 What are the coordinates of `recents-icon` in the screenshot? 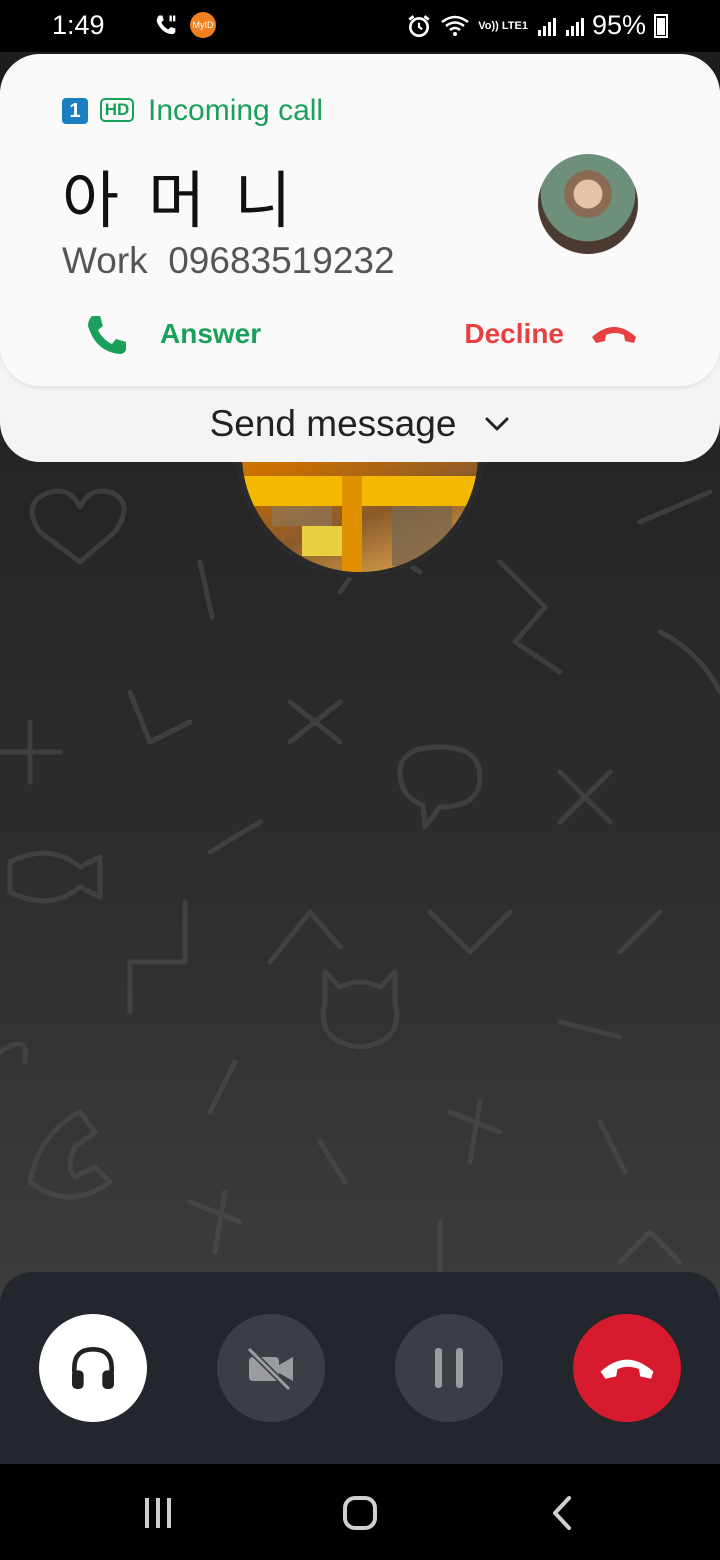 It's located at (158, 1513).